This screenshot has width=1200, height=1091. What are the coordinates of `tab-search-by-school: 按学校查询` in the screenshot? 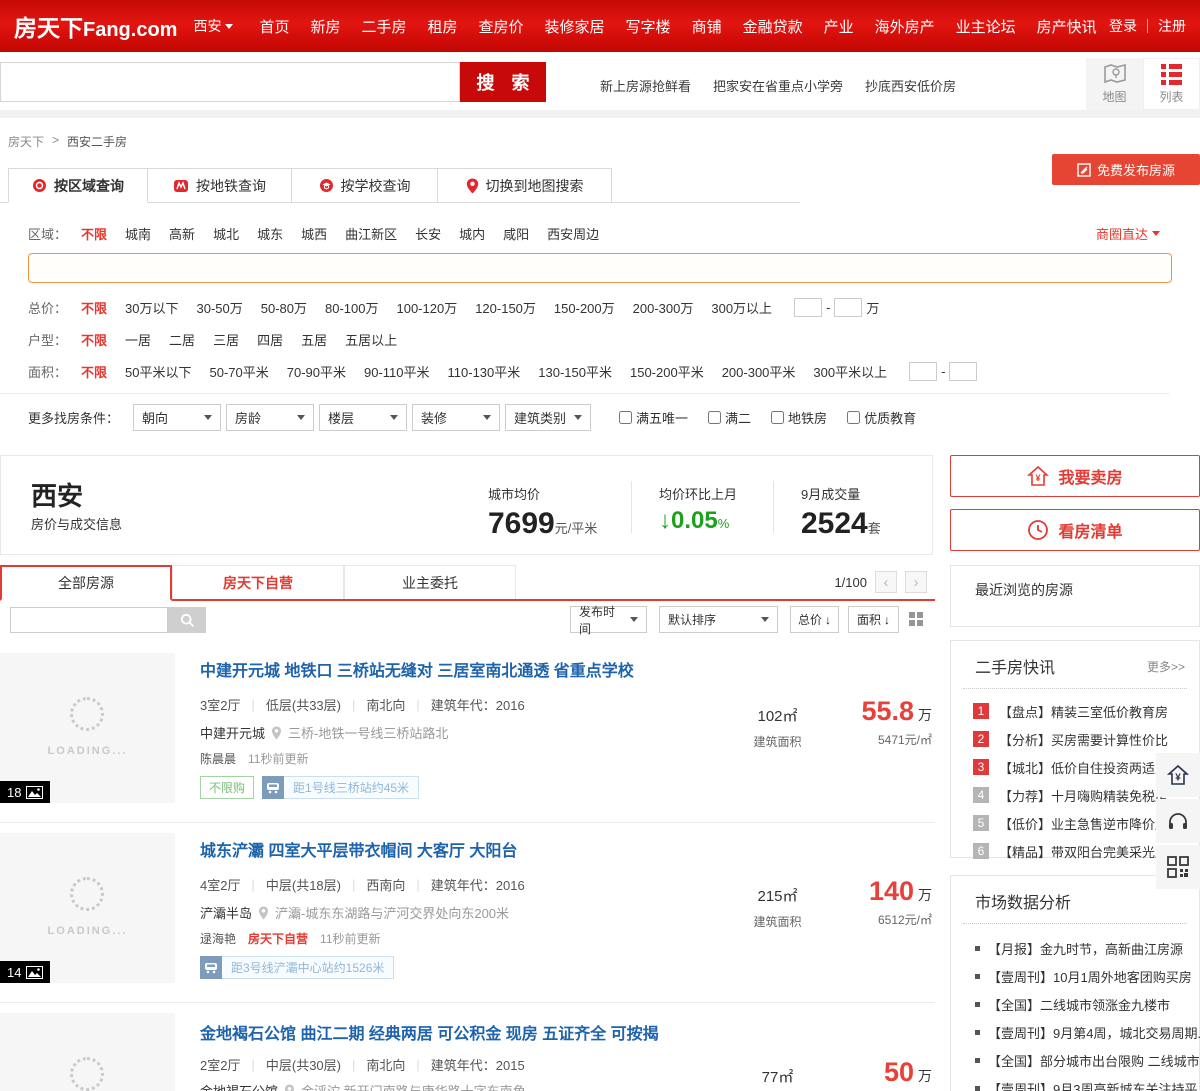 It's located at (365, 185).